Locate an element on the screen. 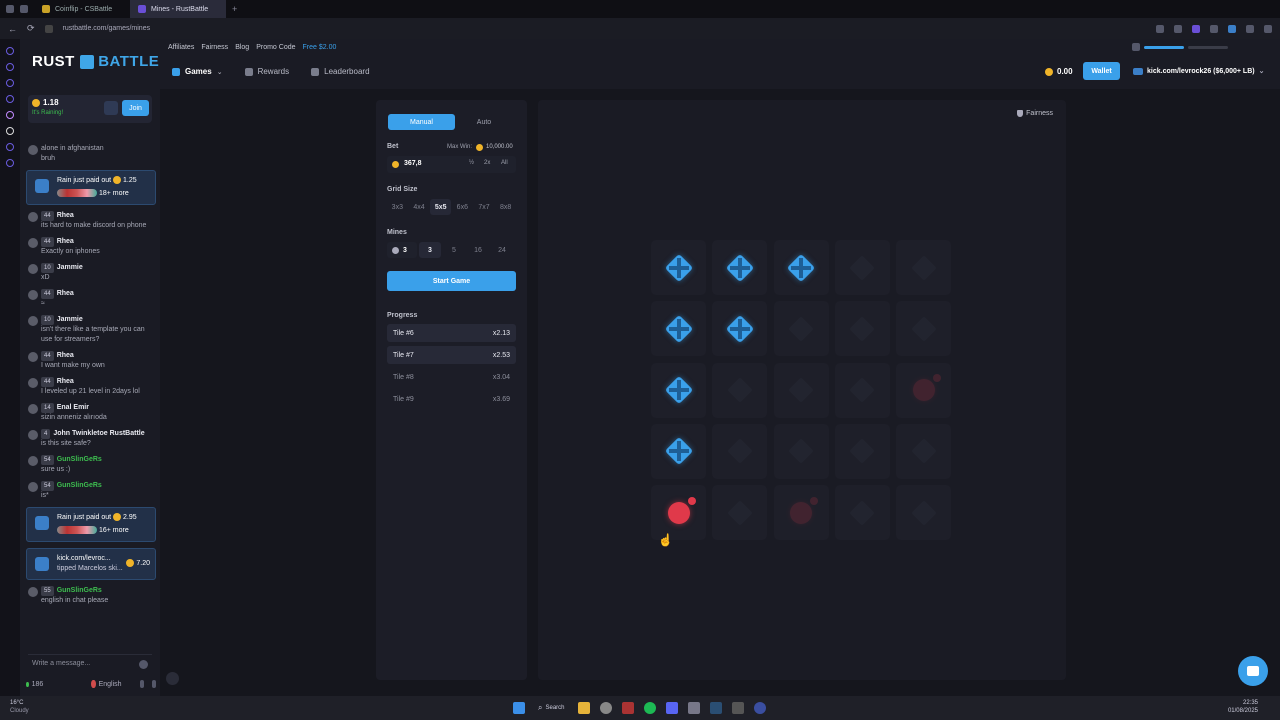  collapse-chat-icon is located at coordinates (172, 678).